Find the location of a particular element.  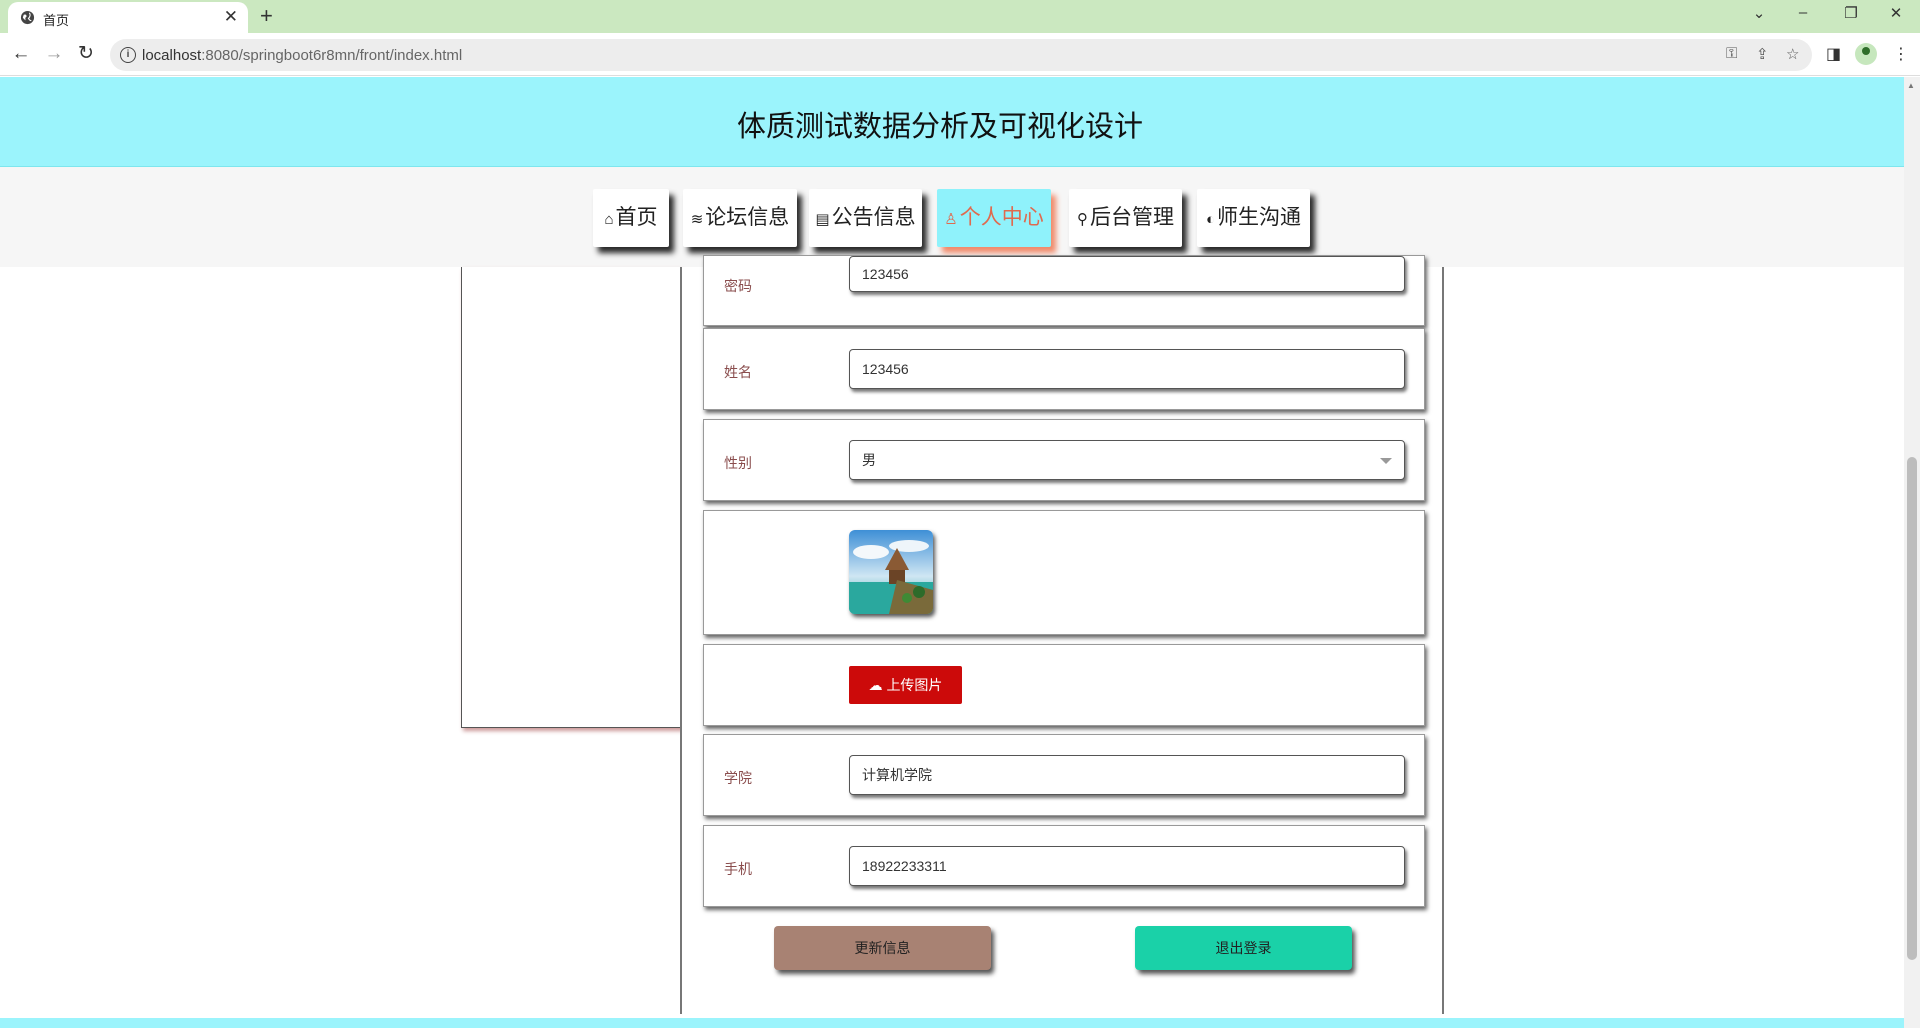

nav-item-forum: ≋论坛信息 is located at coordinates (740, 218).